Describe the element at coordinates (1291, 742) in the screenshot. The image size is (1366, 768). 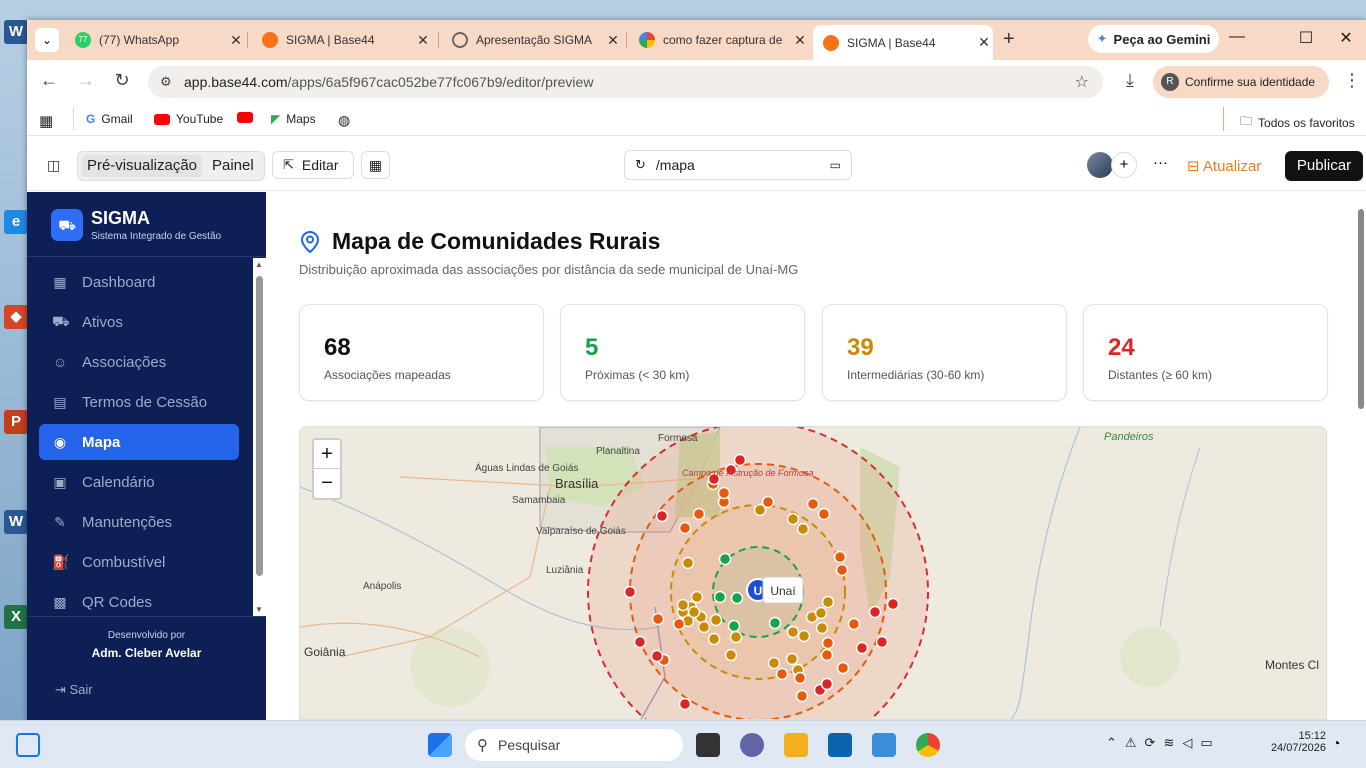
I see `clock: 15:12 24/07/2026` at that location.